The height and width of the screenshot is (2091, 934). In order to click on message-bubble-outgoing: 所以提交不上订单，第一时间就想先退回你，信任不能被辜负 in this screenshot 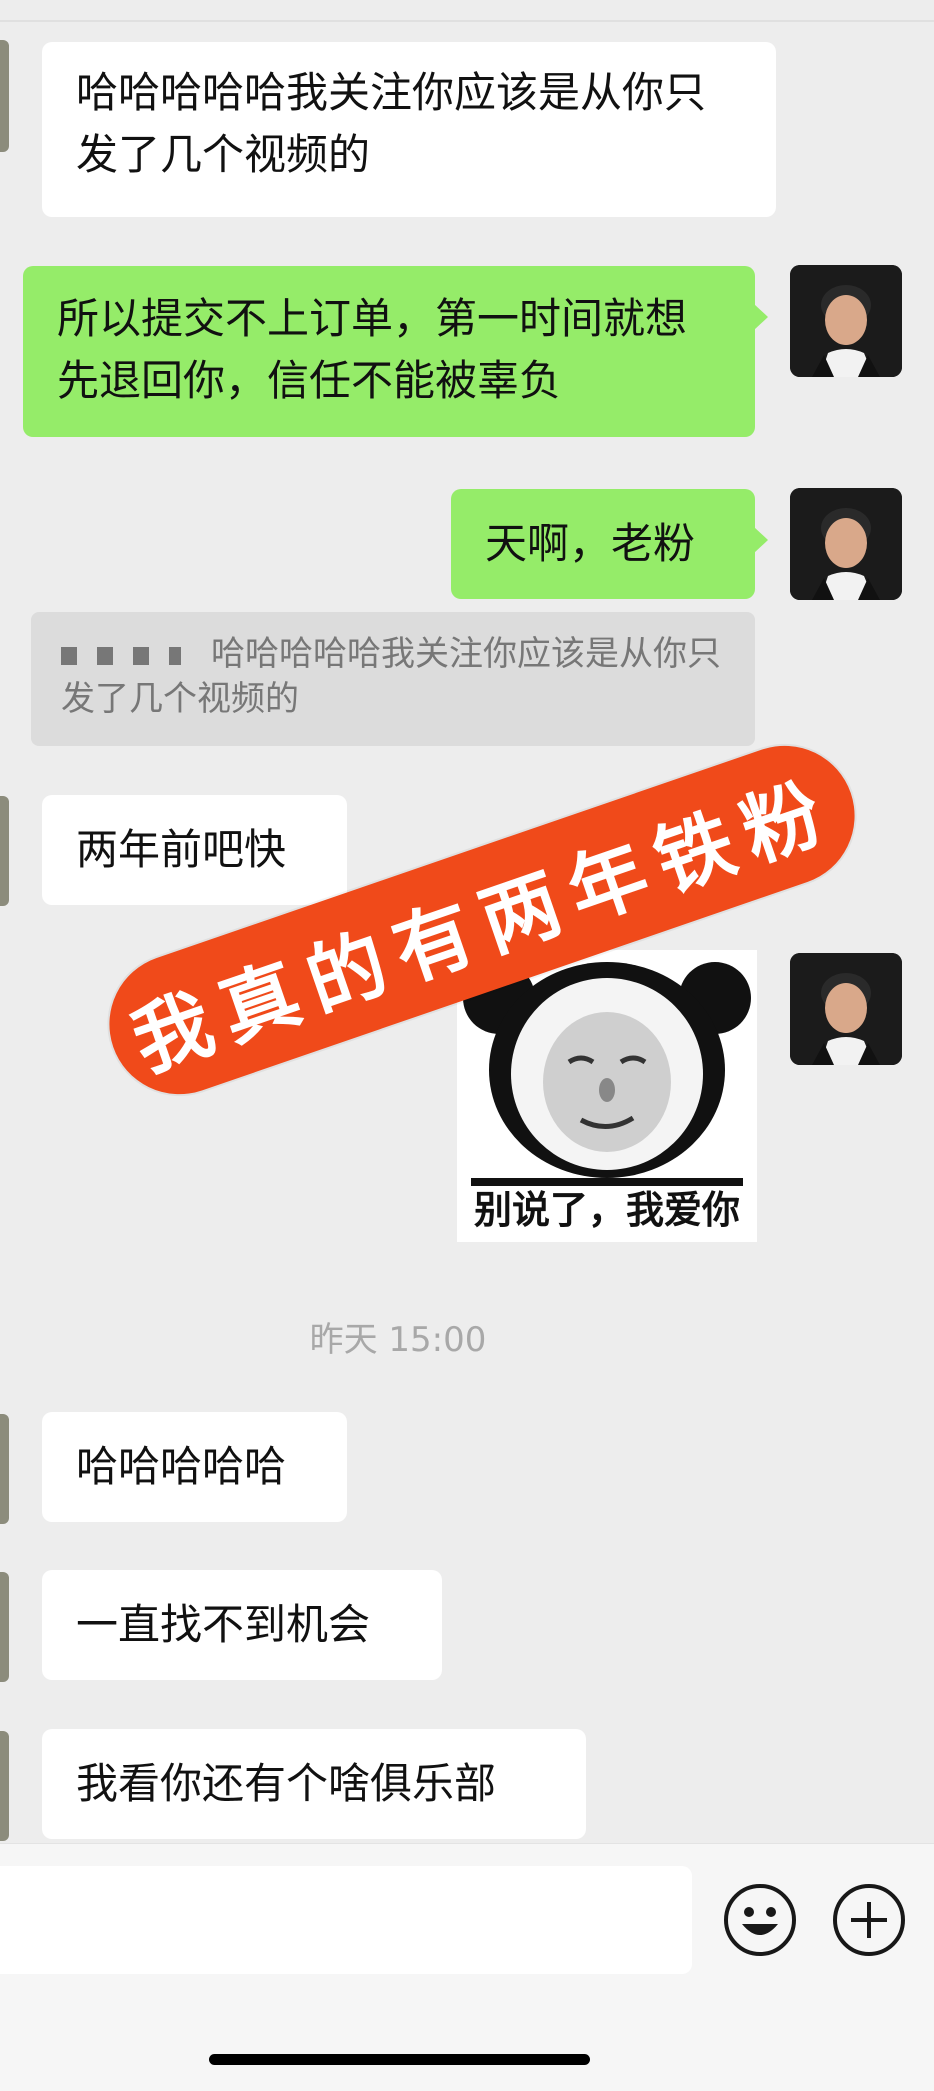, I will do `click(395, 351)`.